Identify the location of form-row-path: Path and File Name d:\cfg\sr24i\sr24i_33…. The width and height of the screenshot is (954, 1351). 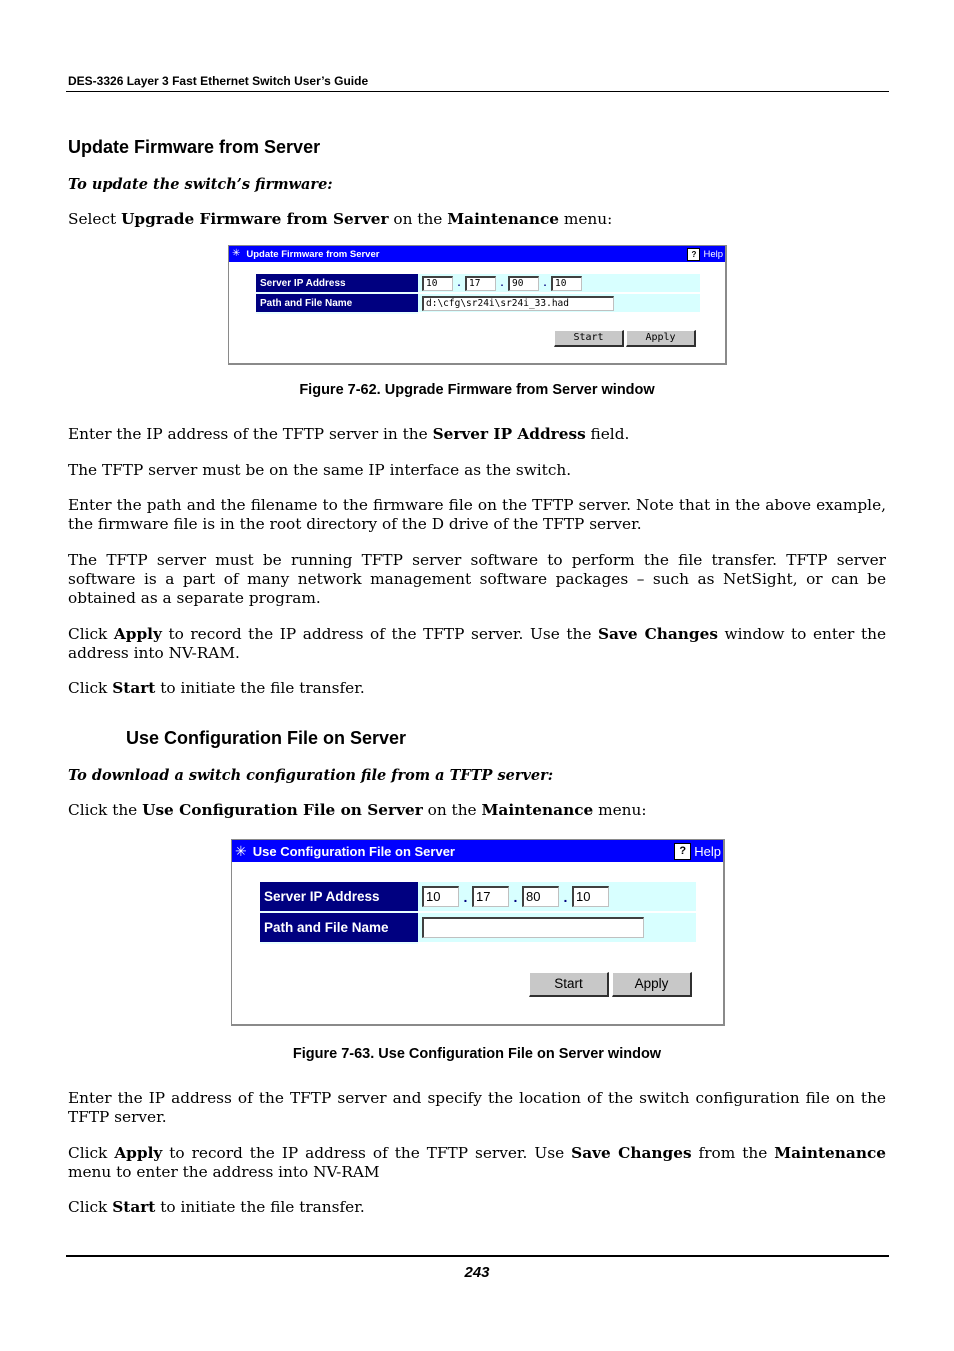
(478, 303).